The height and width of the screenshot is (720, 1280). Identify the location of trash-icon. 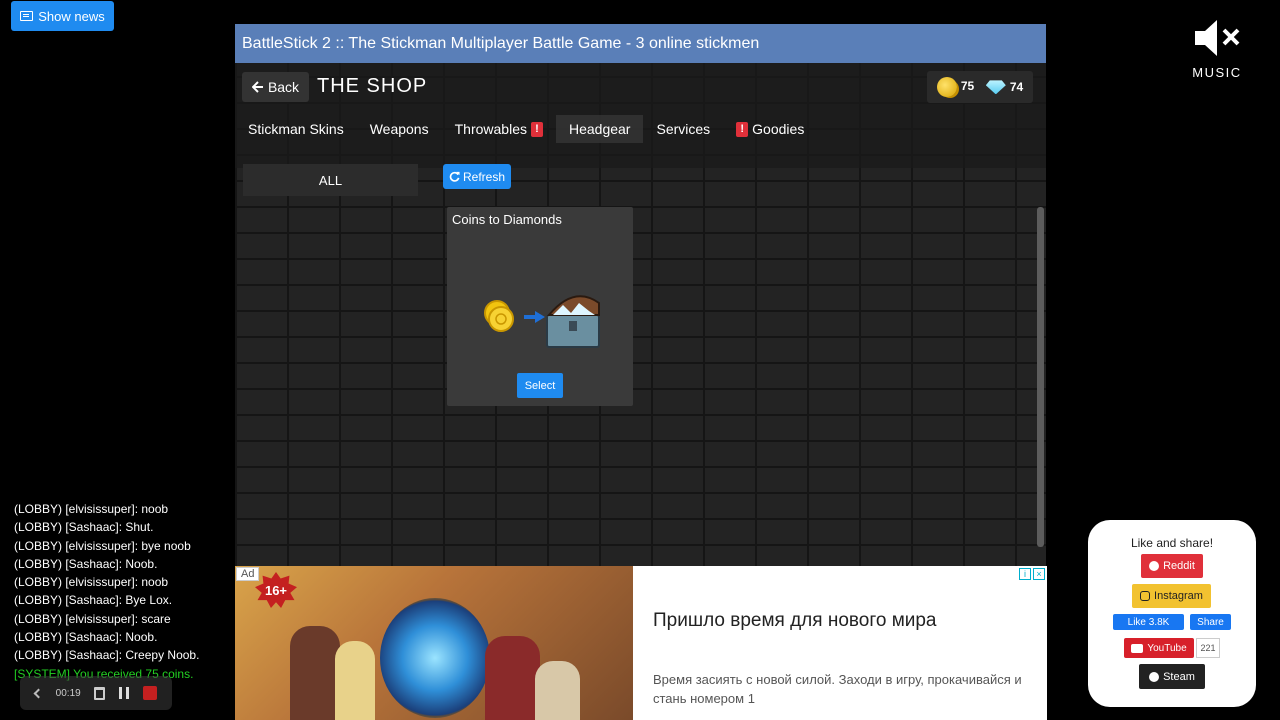
(100, 693).